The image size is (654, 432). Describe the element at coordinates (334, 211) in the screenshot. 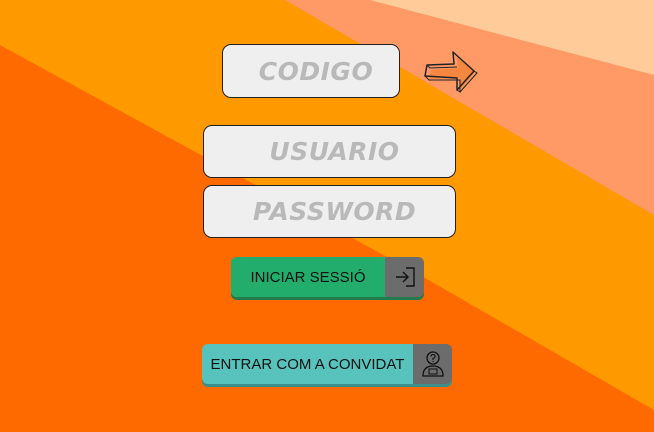

I see `password-placeholder: PASSWORD` at that location.